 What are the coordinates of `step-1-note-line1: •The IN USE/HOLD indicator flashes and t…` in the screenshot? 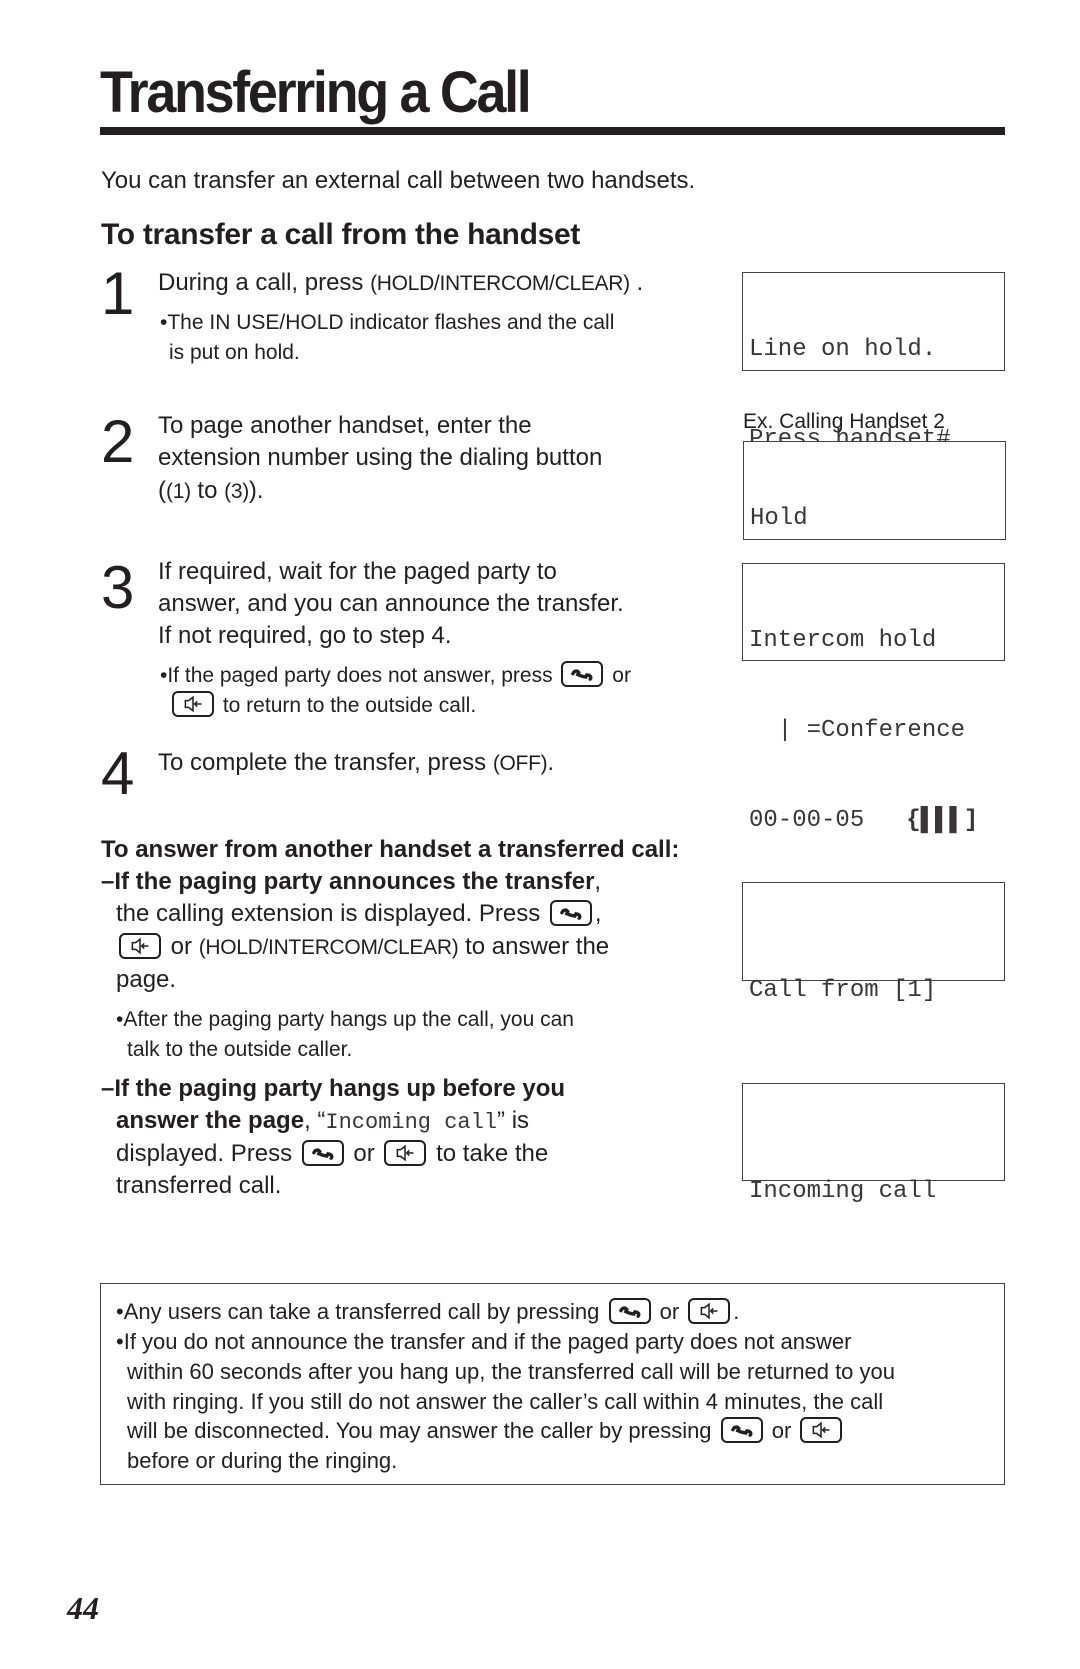 It's located at (387, 322).